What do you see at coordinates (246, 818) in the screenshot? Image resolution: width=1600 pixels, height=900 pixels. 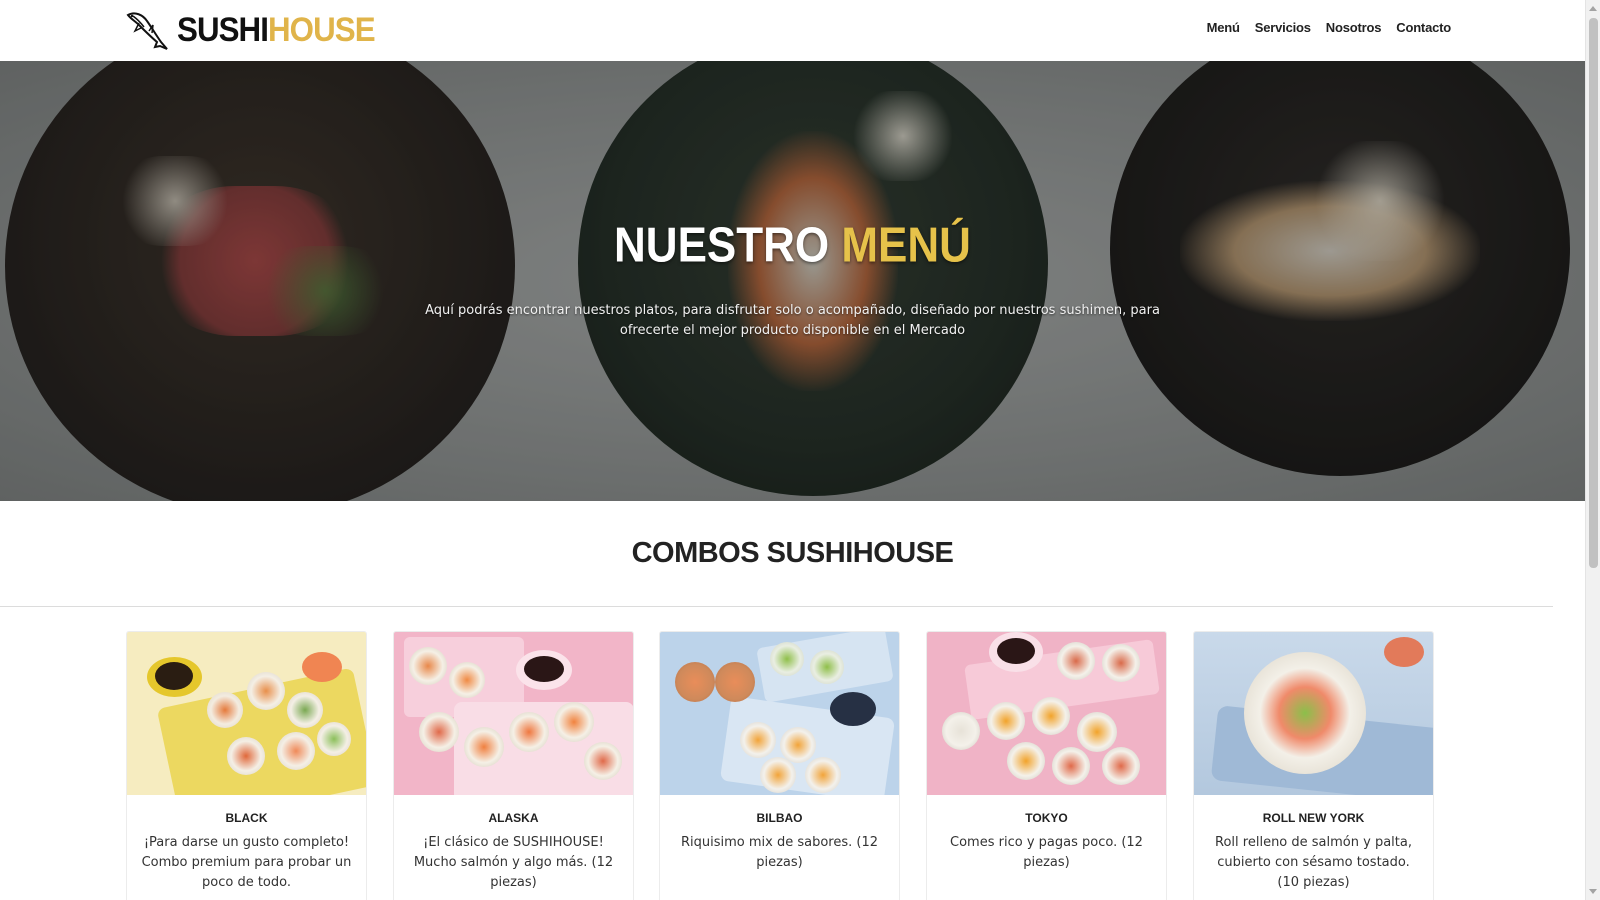 I see `combo-name: BLACK` at bounding box center [246, 818].